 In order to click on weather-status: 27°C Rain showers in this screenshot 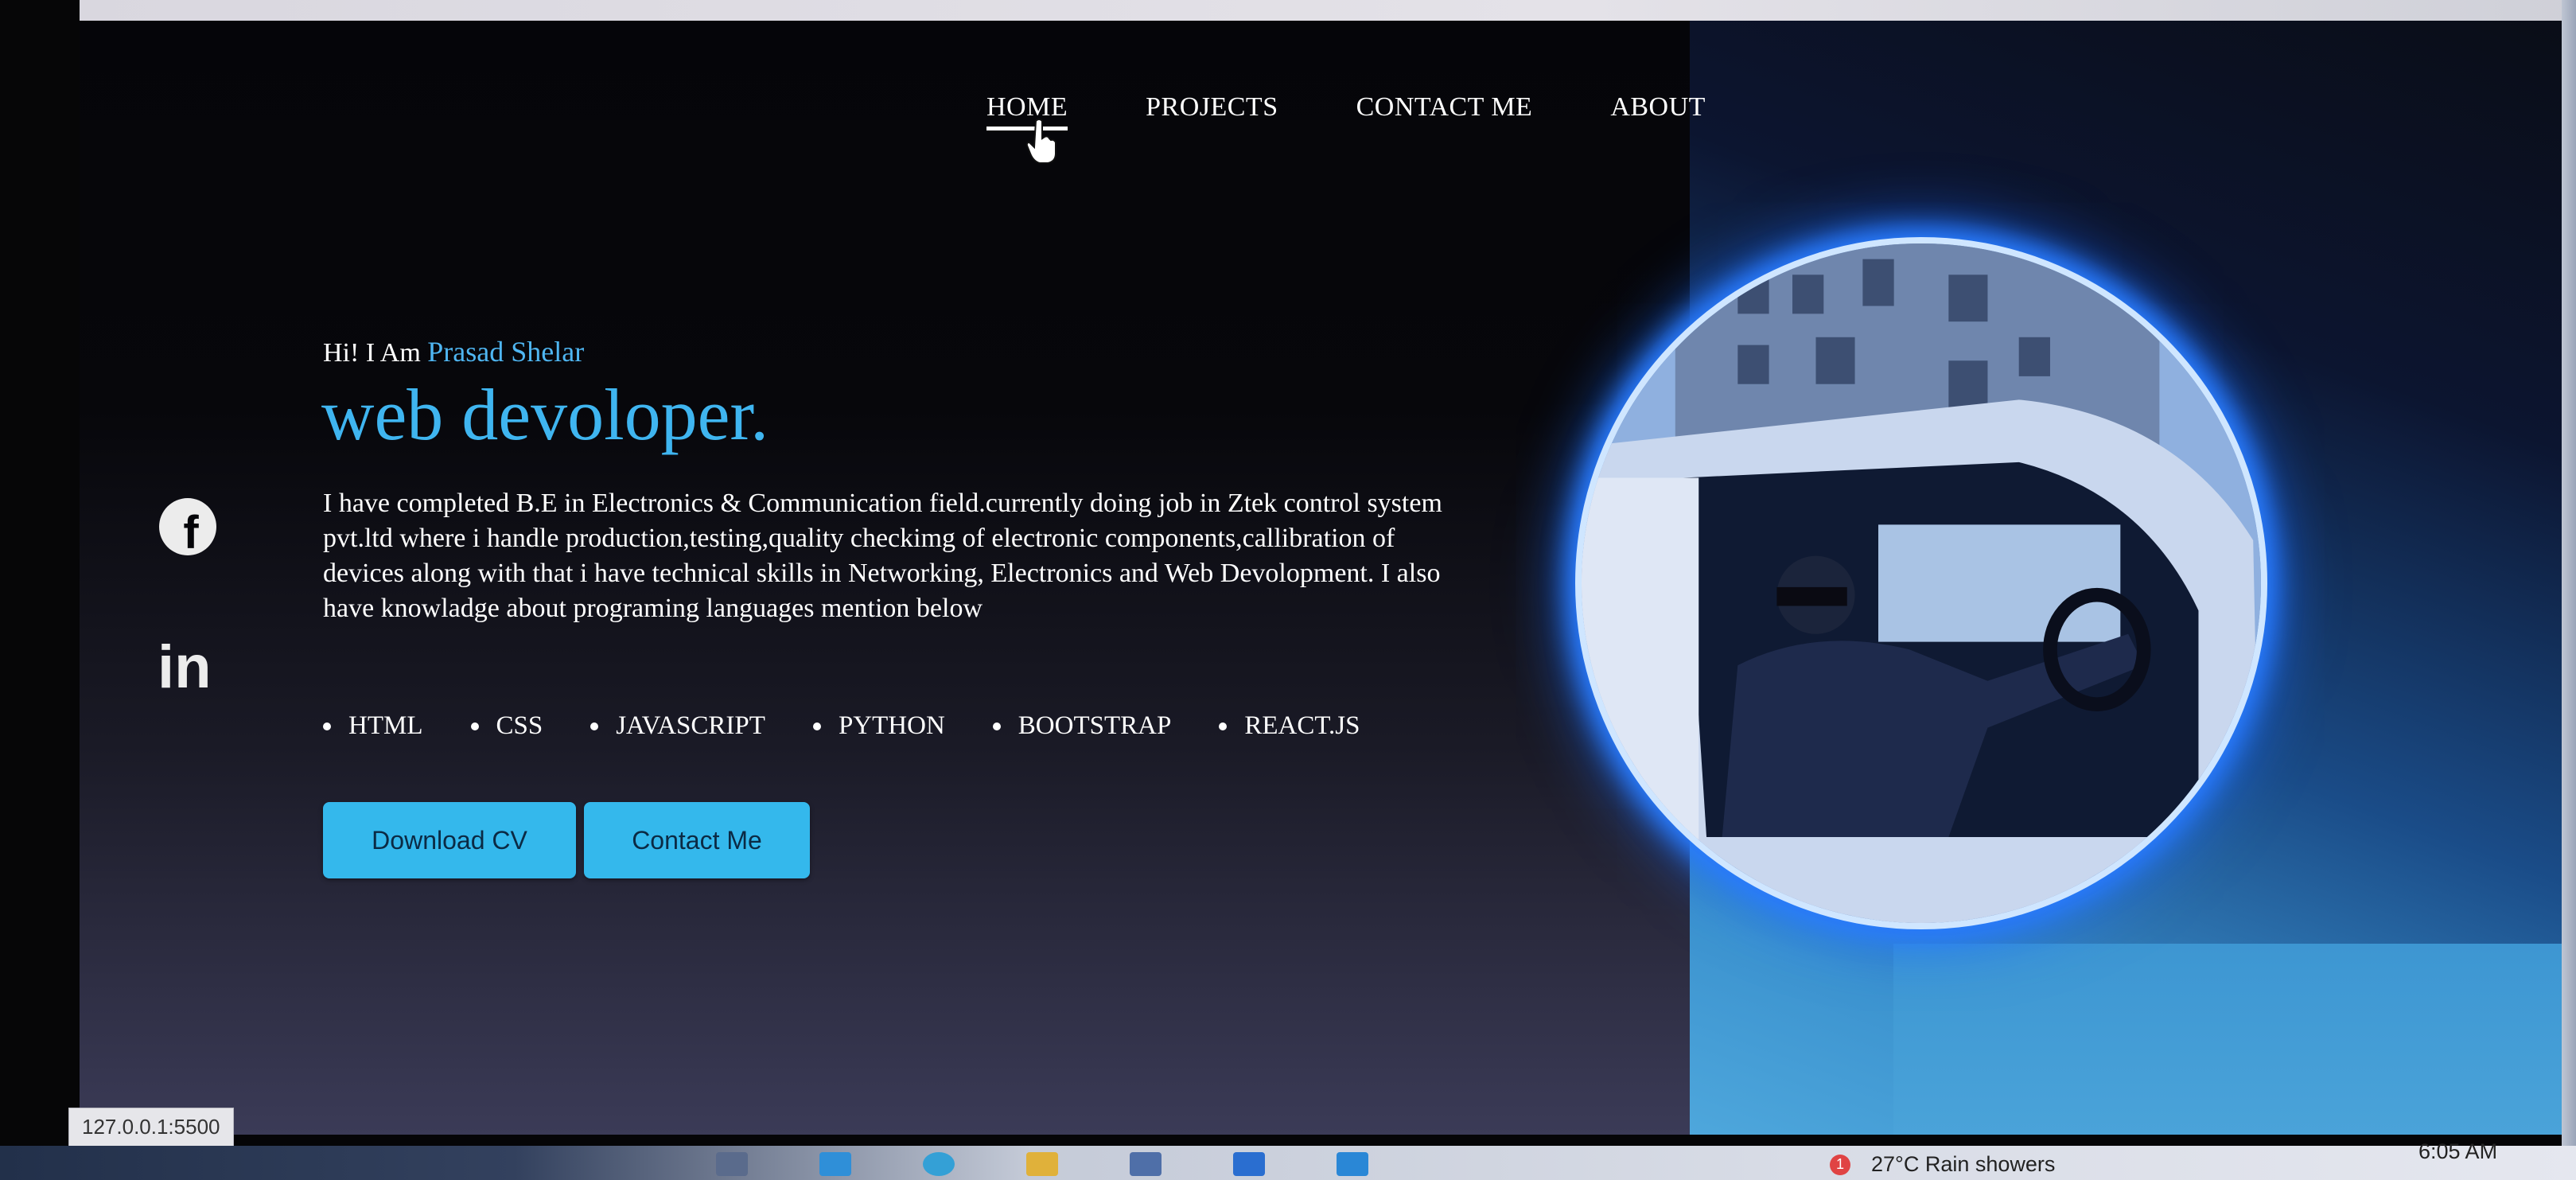, I will do `click(1963, 1164)`.